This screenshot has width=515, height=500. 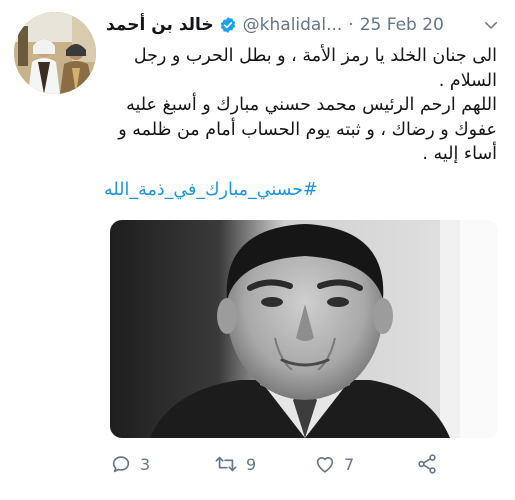 I want to click on tweet-header: خالد بن أحمد @khalidal... · 25 Feb 20, so click(x=306, y=25).